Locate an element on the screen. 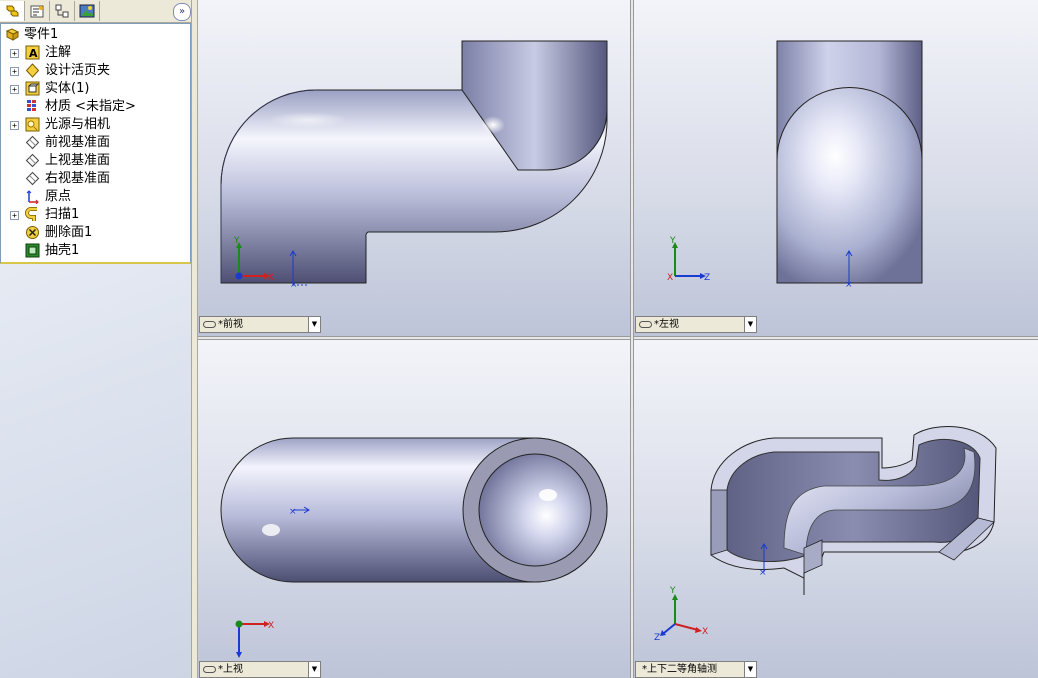 The image size is (1038, 678). part-icon is located at coordinates (12, 34).